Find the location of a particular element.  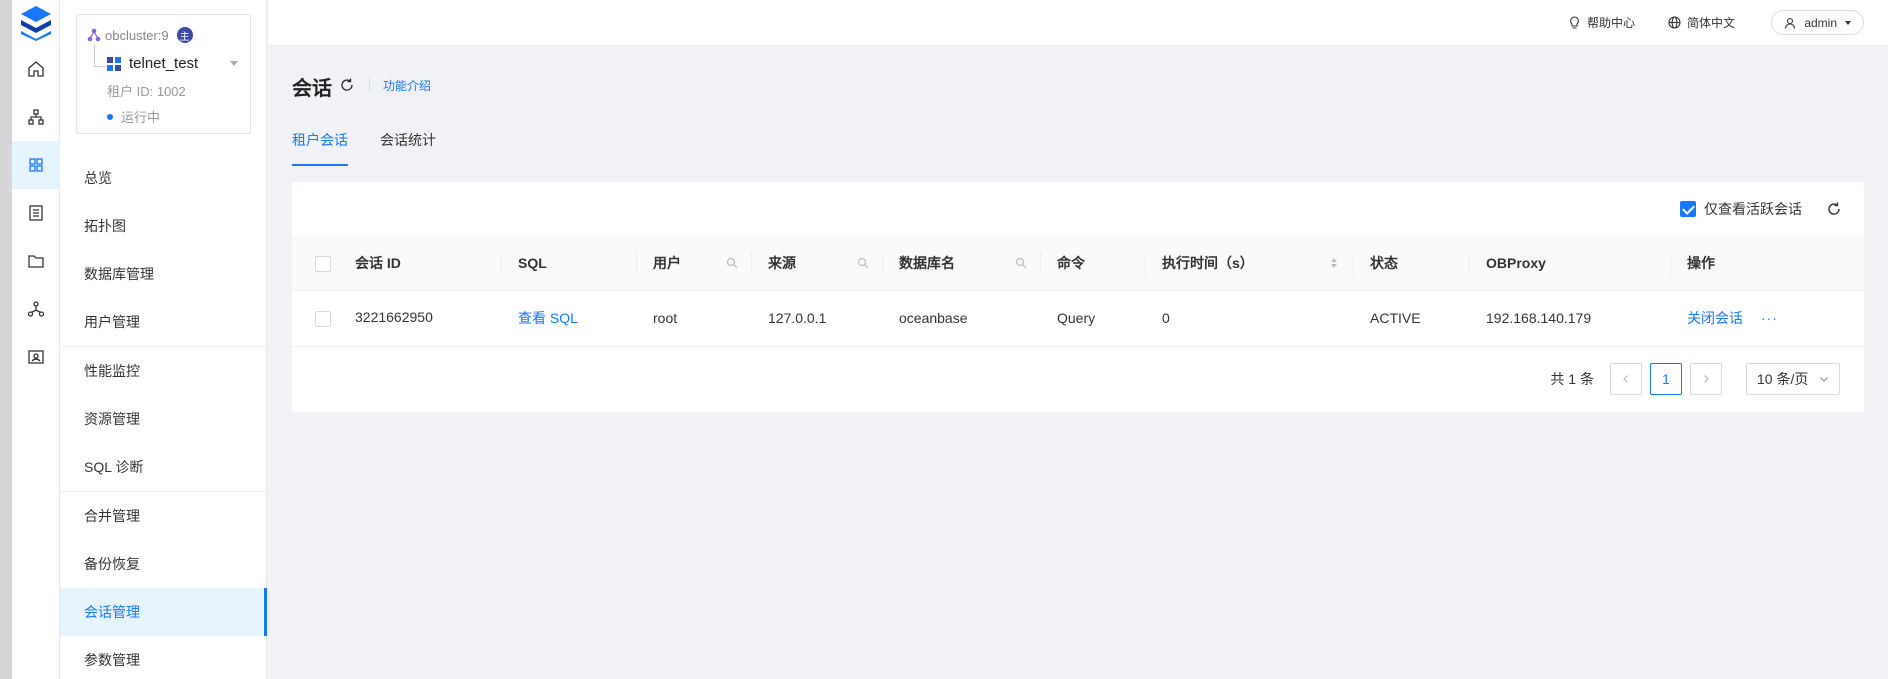

primary-cluster-badge: 主 is located at coordinates (184, 35).